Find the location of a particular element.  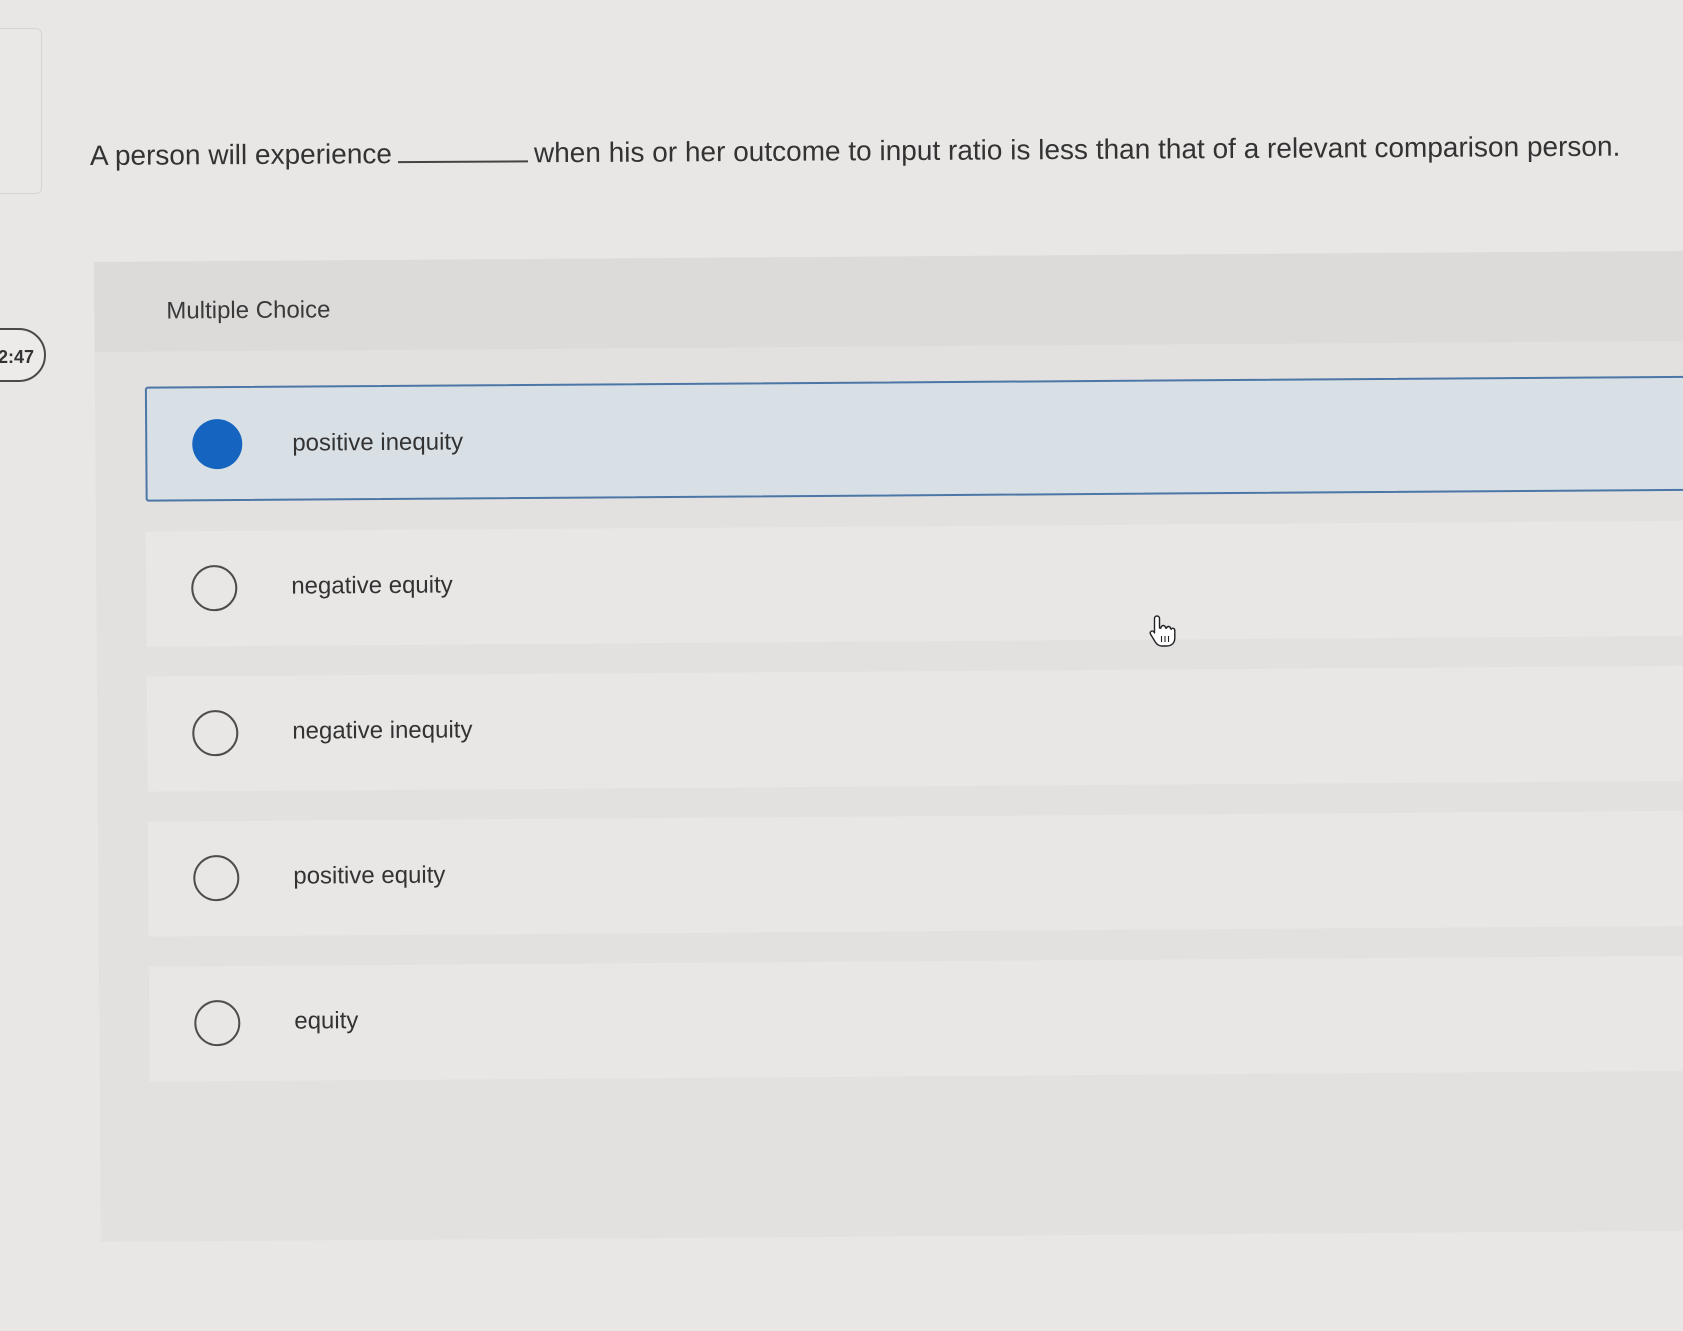

answer-option-equity: equity is located at coordinates (915, 1018).